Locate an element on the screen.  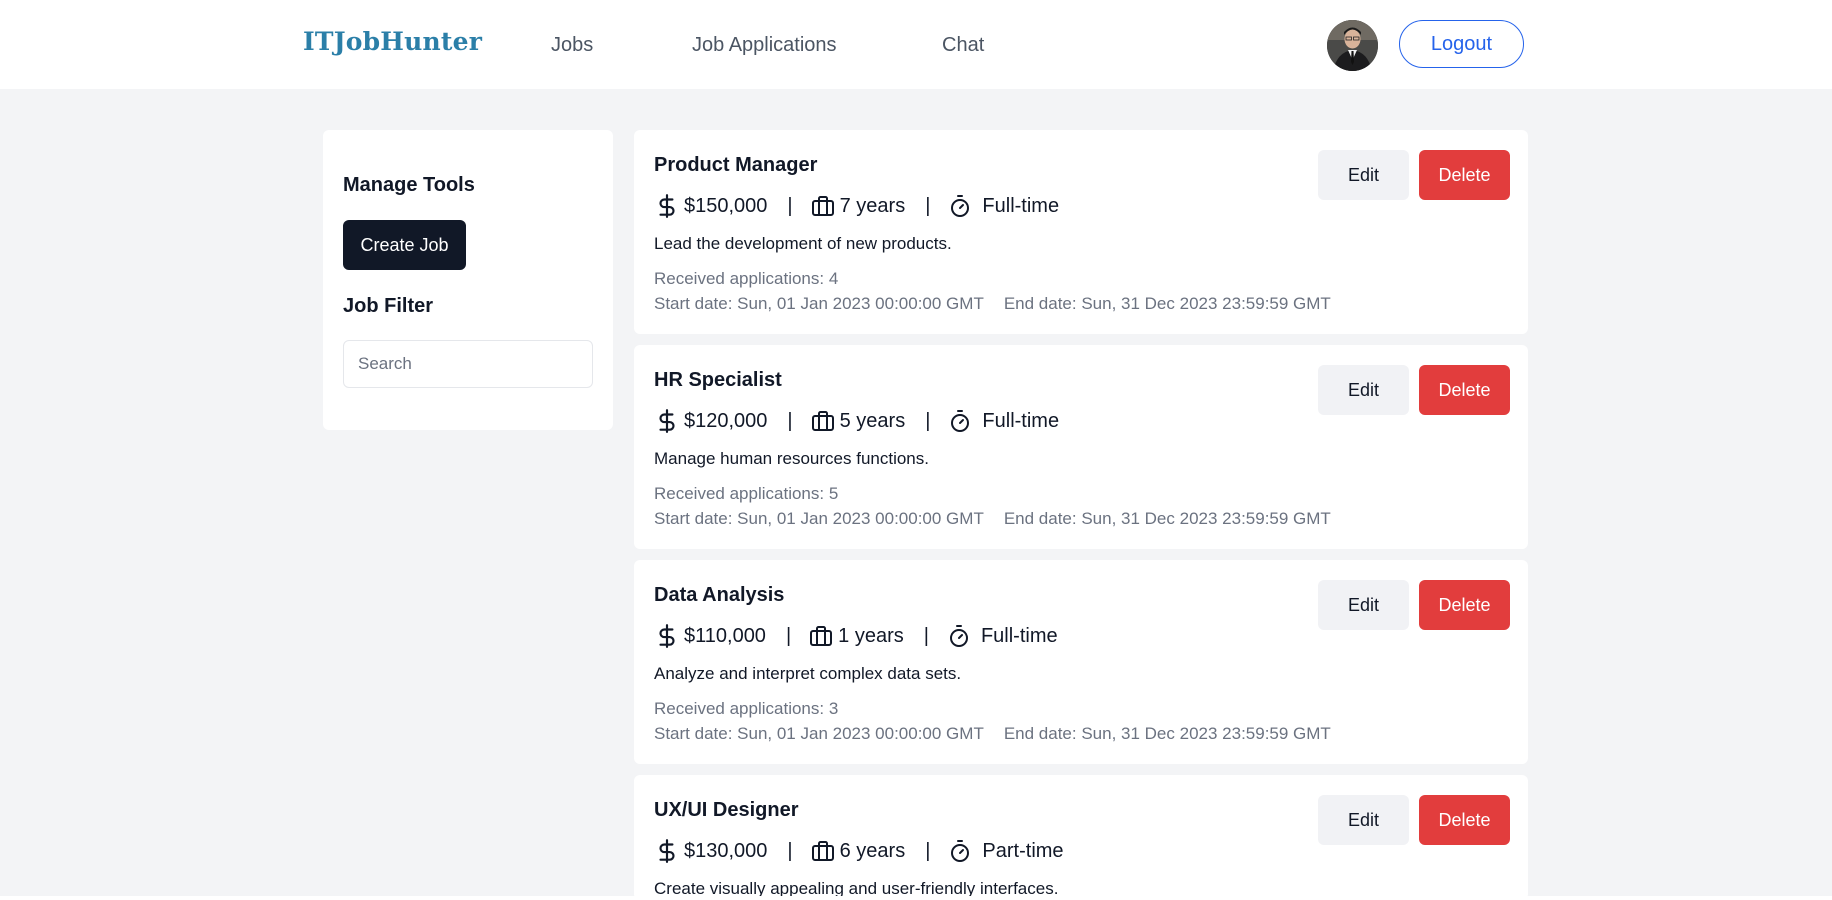
manage-tools-panel: Manage Tools Create Job Job Filter is located at coordinates (468, 280).